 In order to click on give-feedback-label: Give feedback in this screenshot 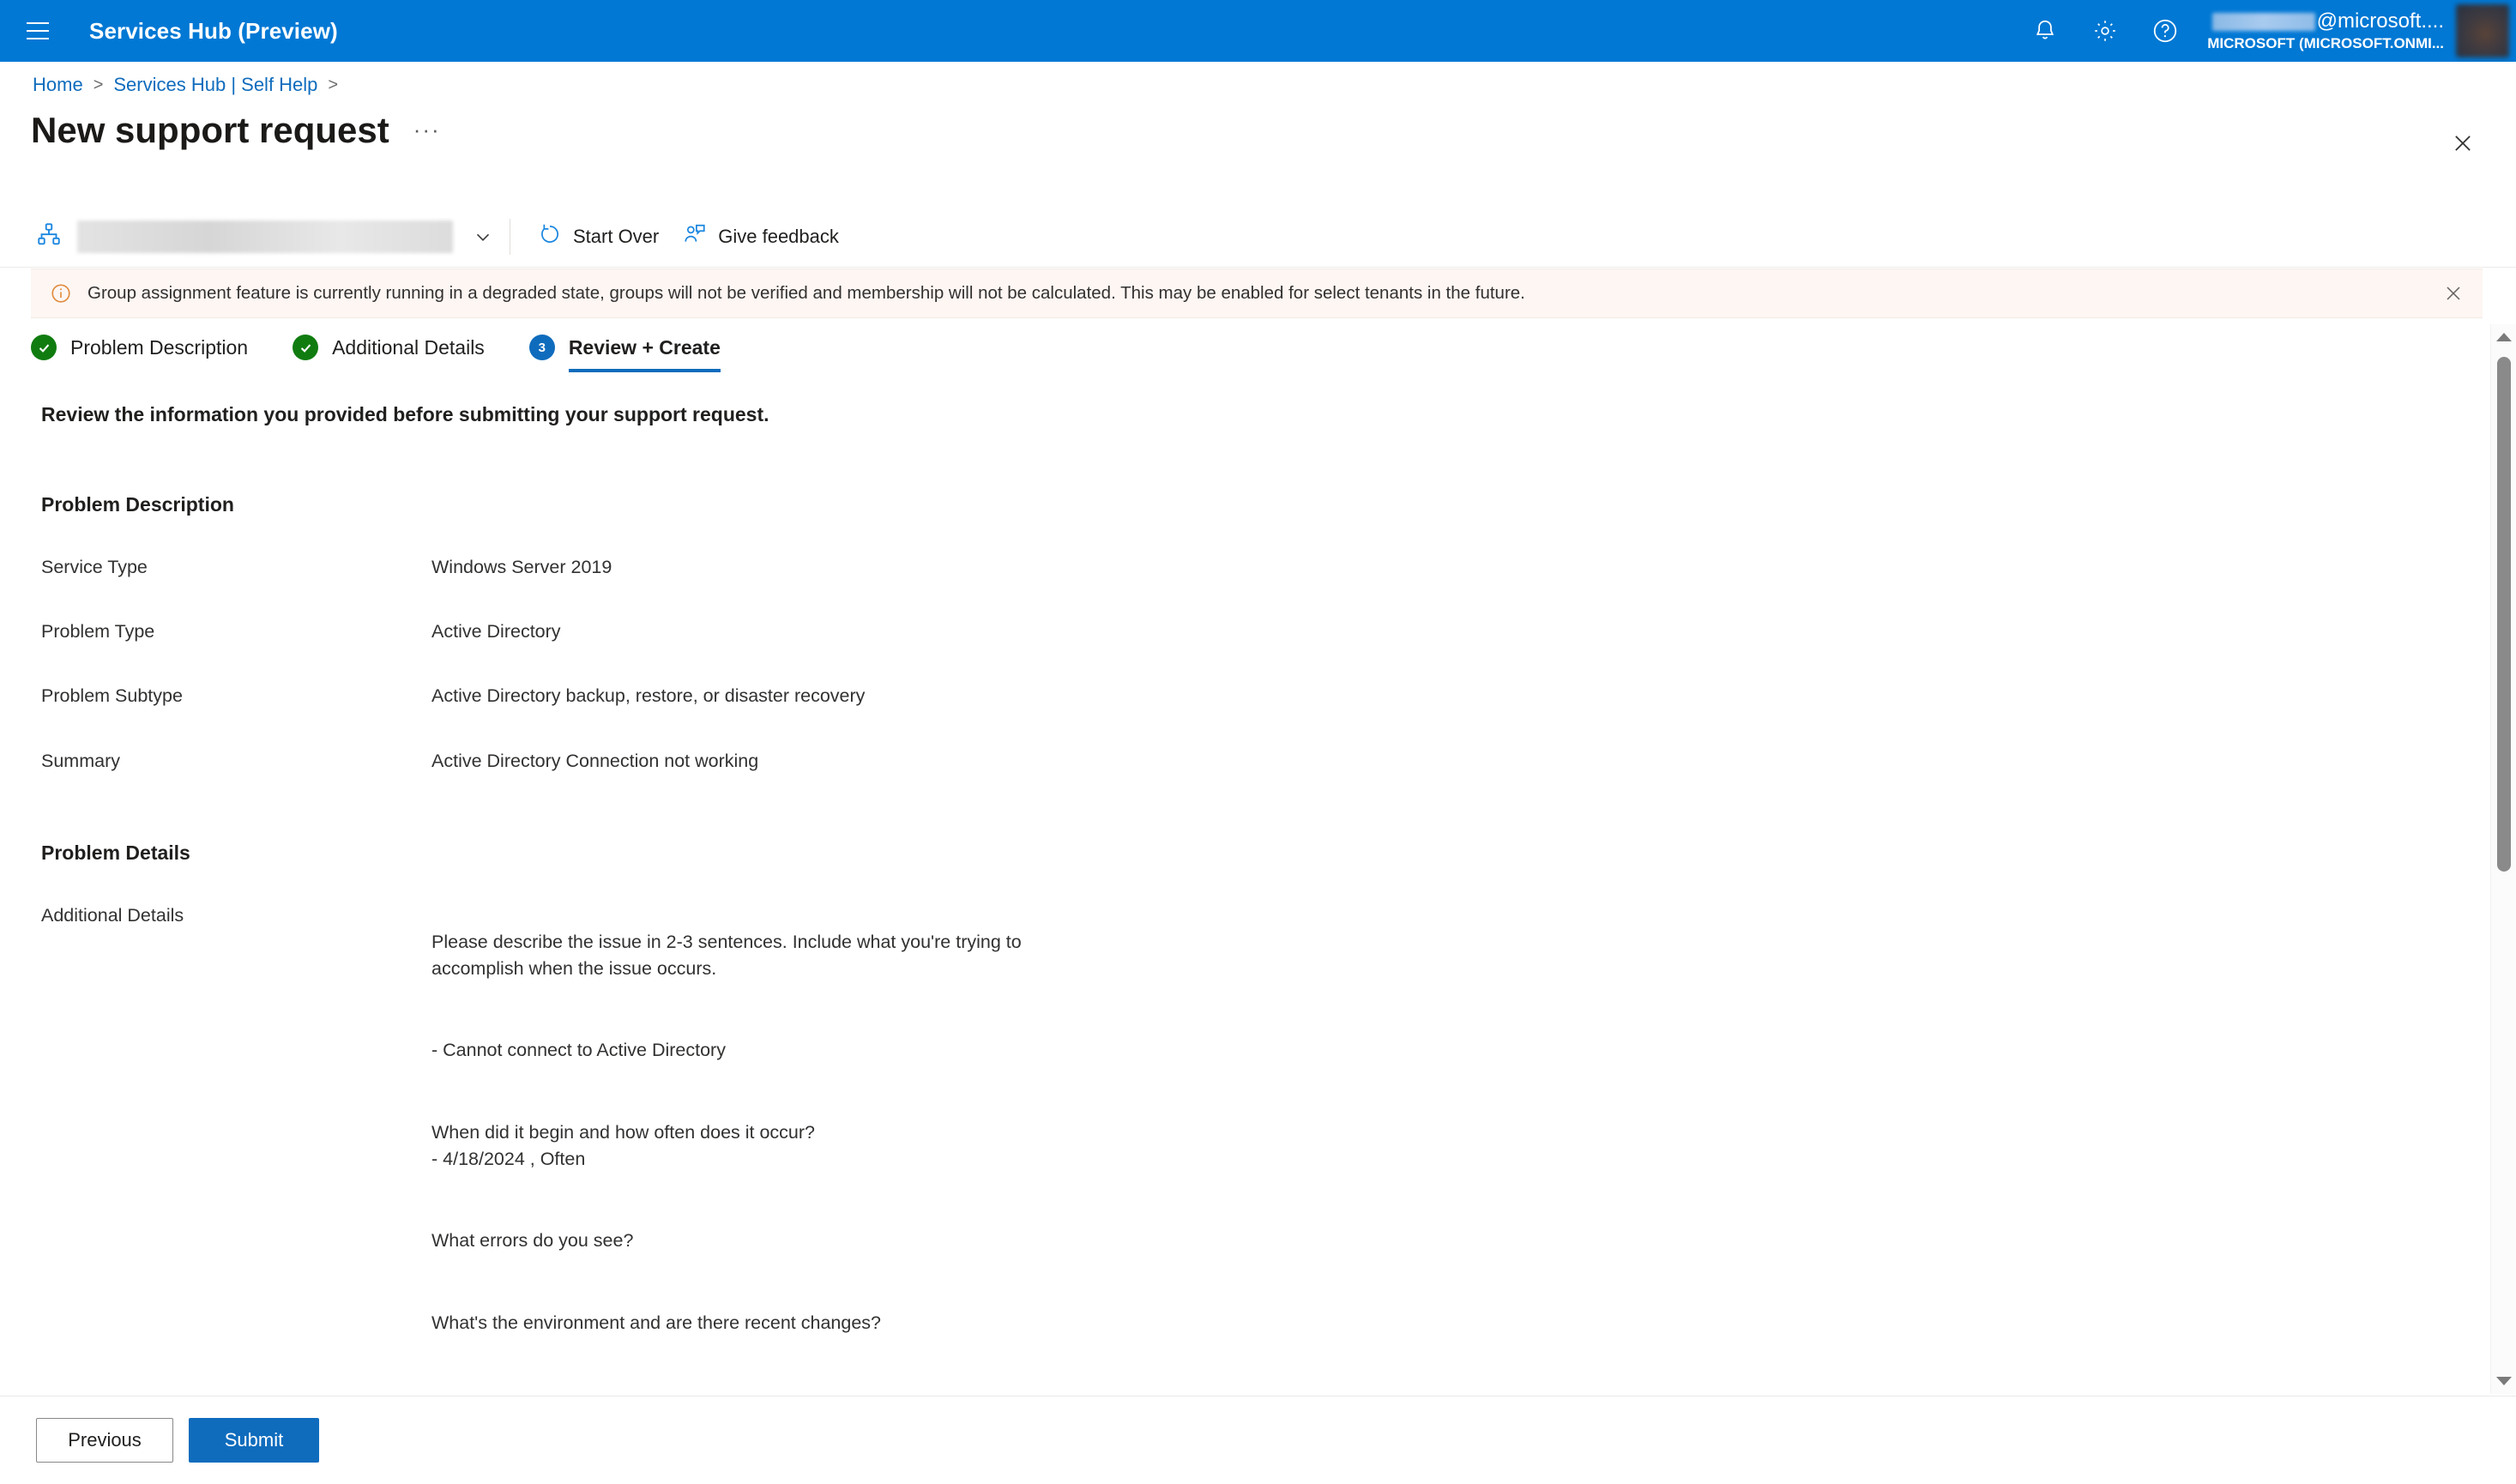, I will do `click(778, 236)`.